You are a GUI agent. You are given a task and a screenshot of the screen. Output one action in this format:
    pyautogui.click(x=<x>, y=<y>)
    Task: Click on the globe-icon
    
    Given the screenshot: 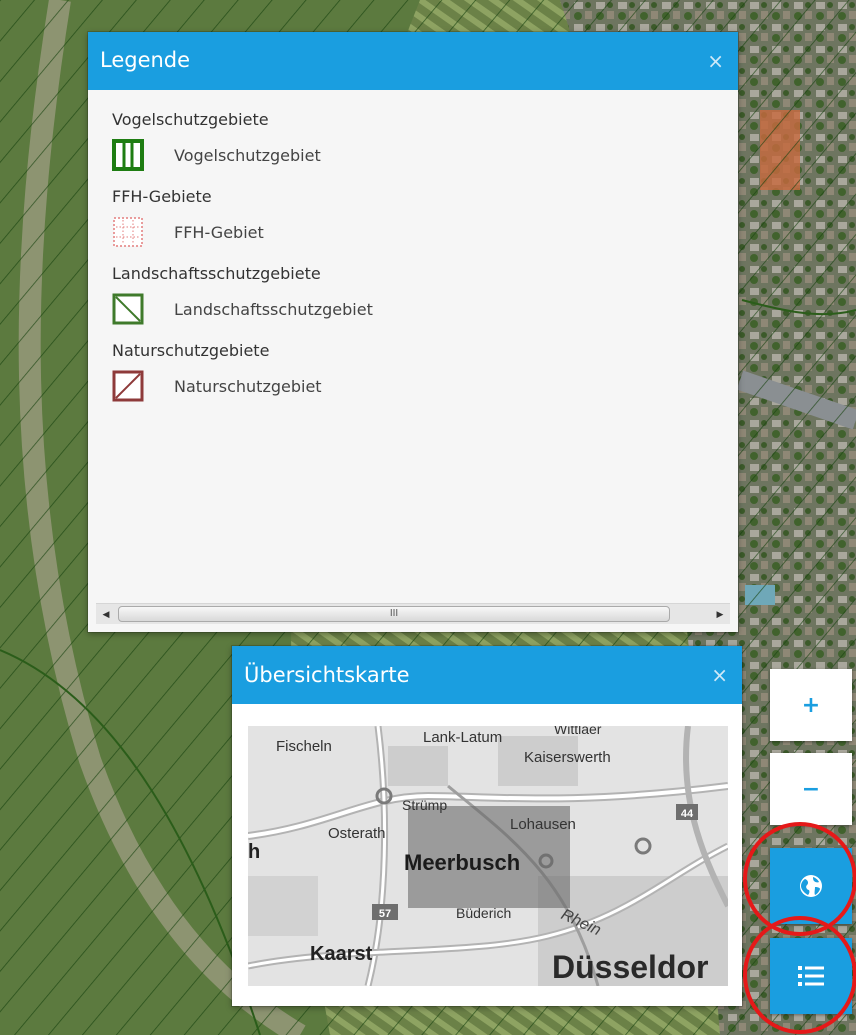 What is the action you would take?
    pyautogui.click(x=811, y=886)
    